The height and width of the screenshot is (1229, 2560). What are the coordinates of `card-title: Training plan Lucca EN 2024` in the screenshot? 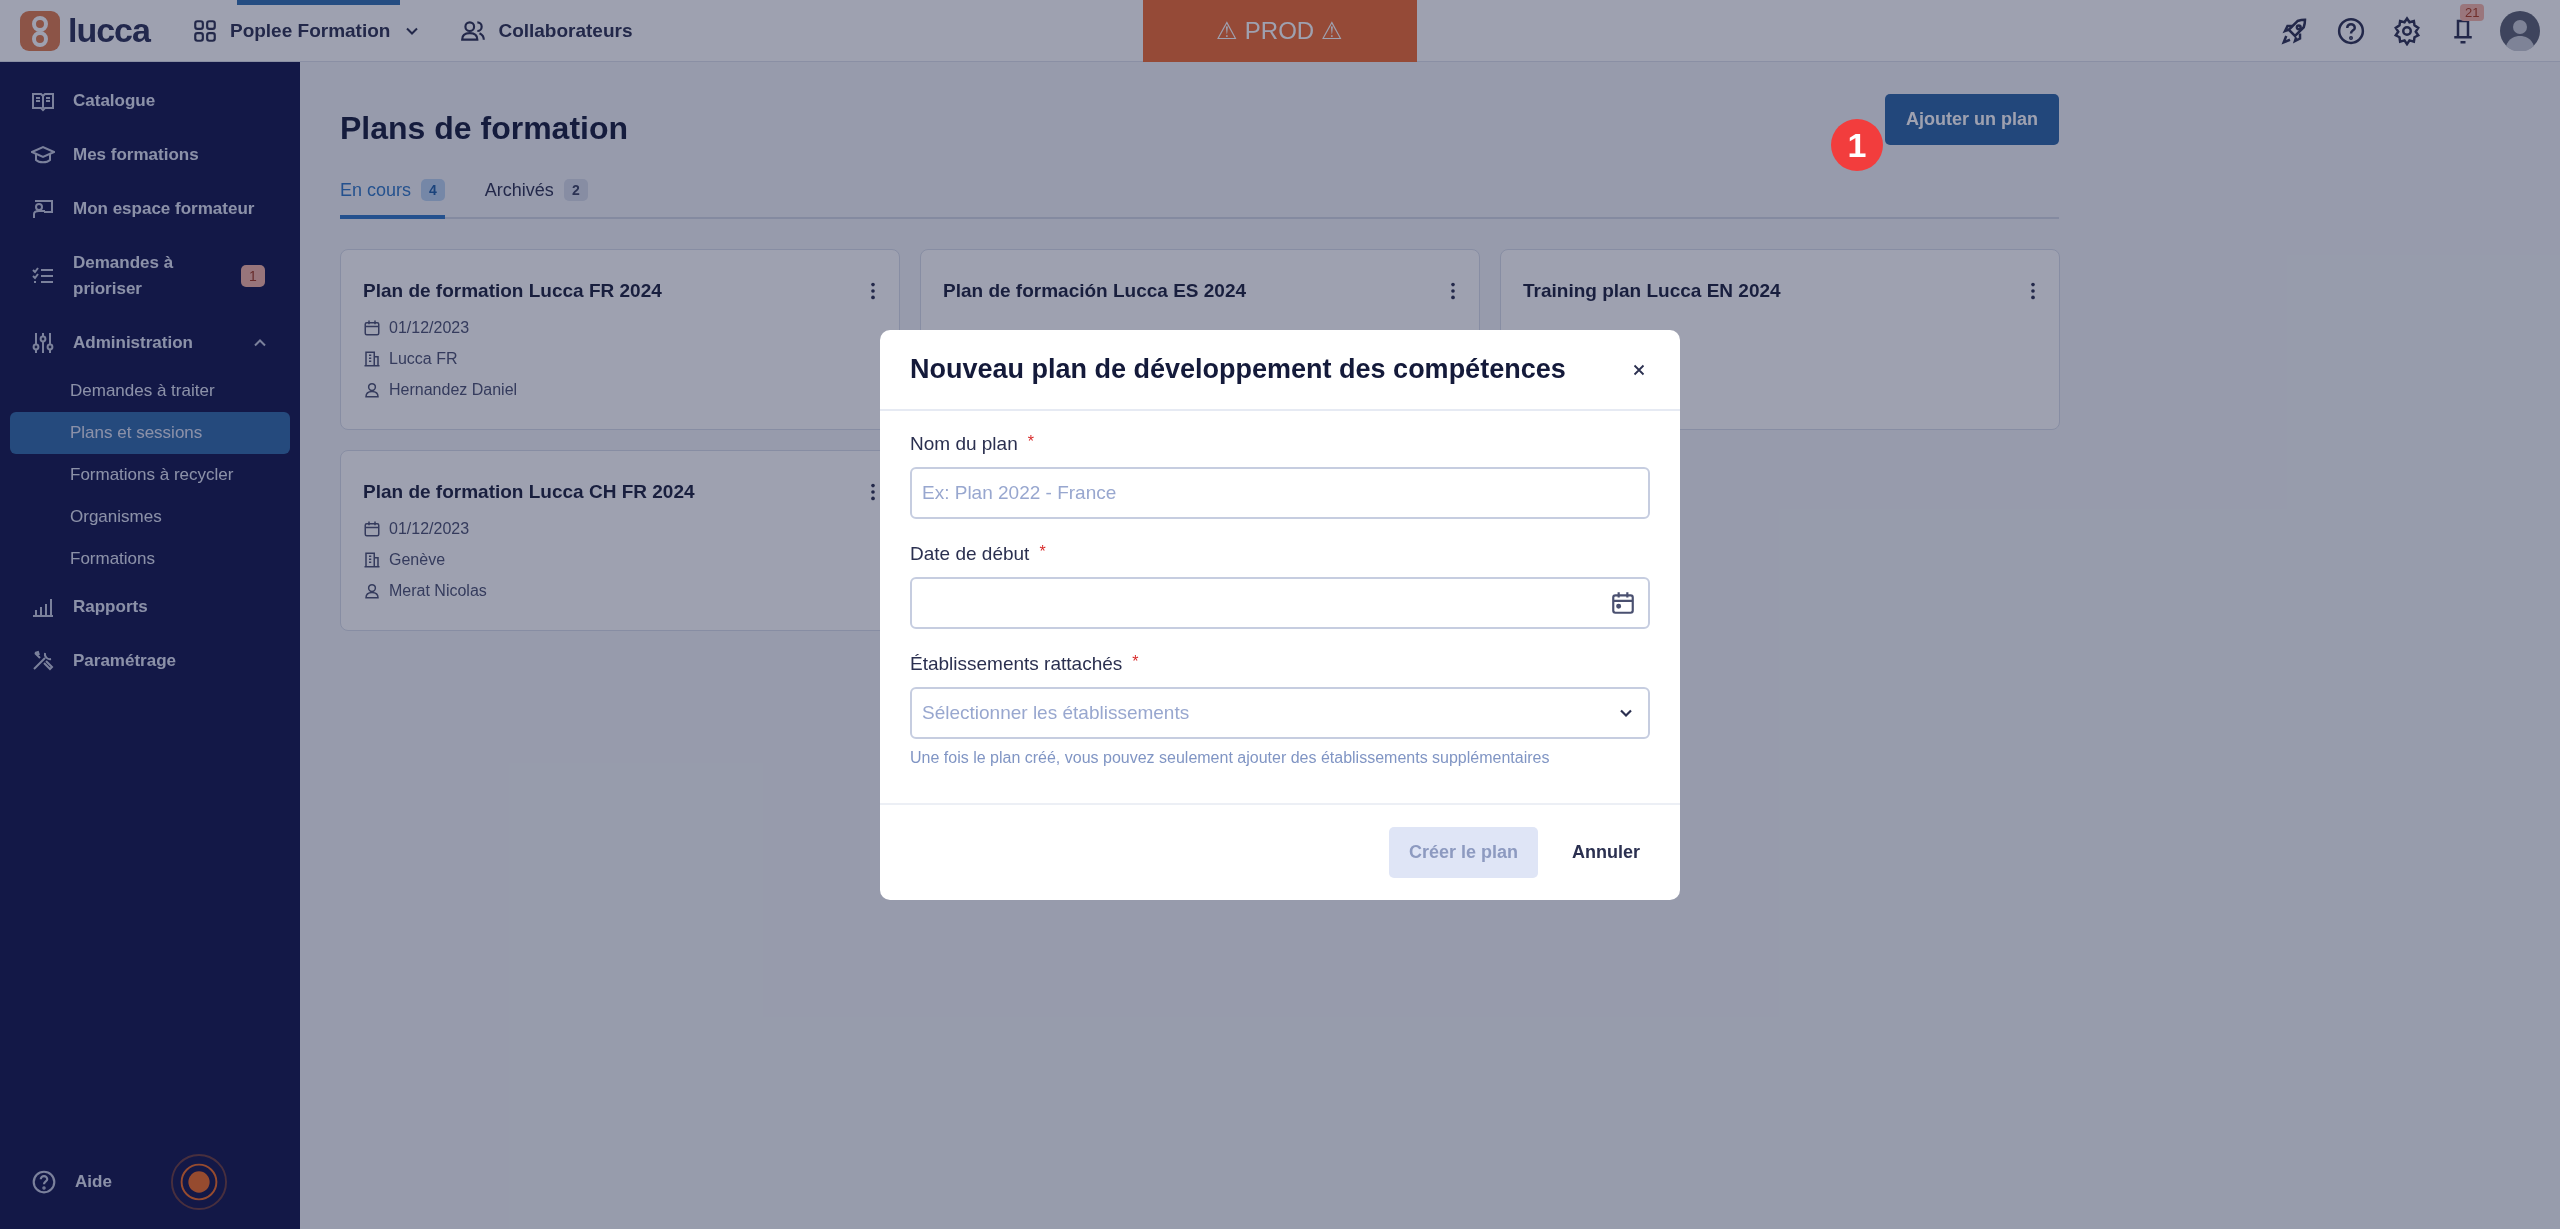 It's located at (1652, 291).